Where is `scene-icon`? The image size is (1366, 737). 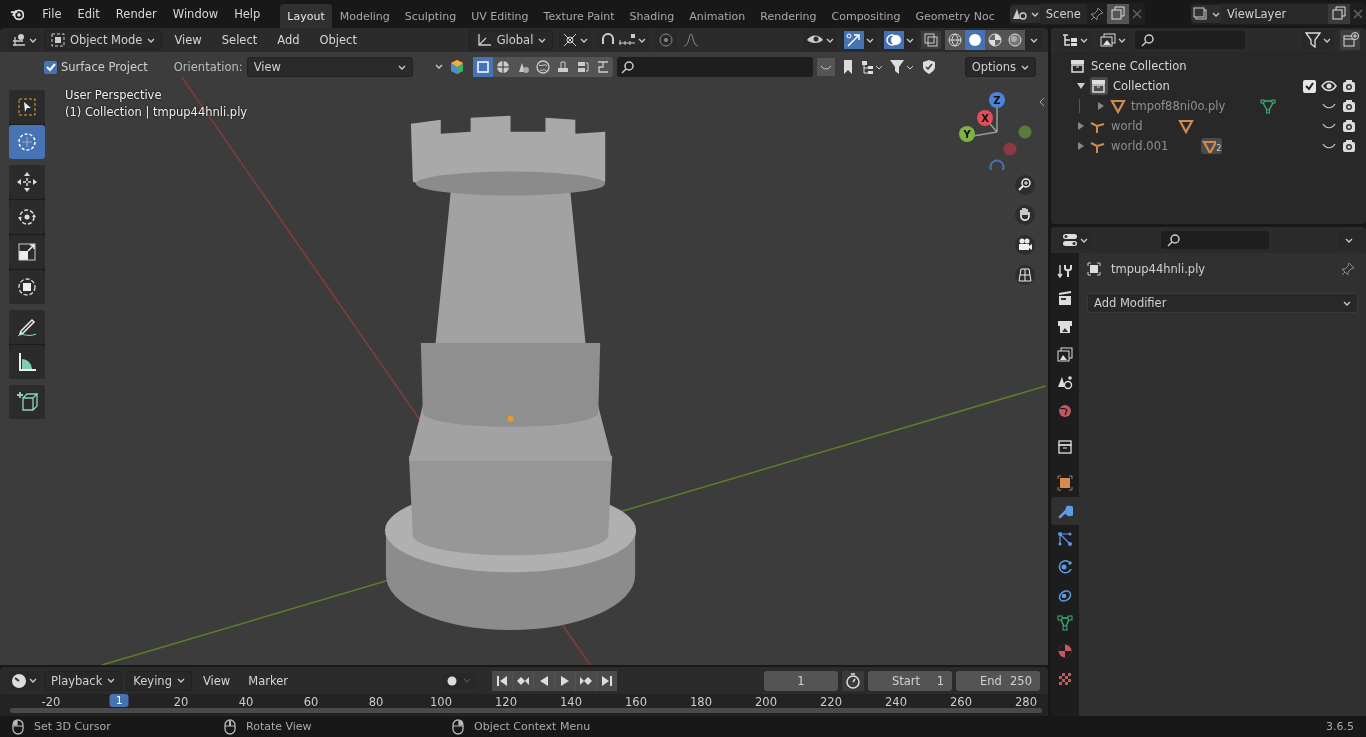
scene-icon is located at coordinates (1024, 14).